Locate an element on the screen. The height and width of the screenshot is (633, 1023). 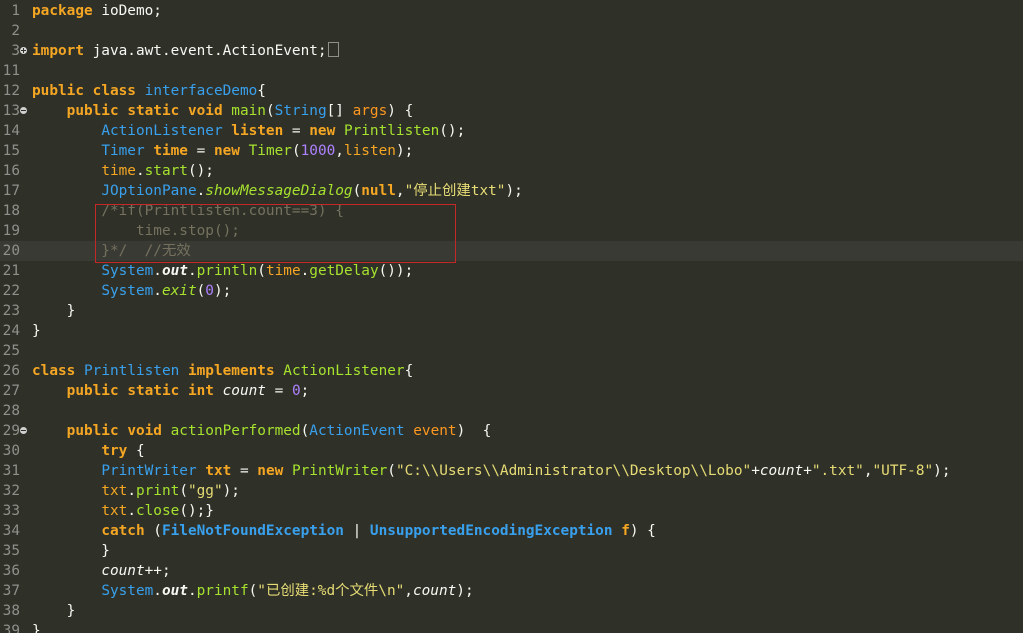
code-line: 3 import java.awt.event.ActionEvent; is located at coordinates (511, 51).